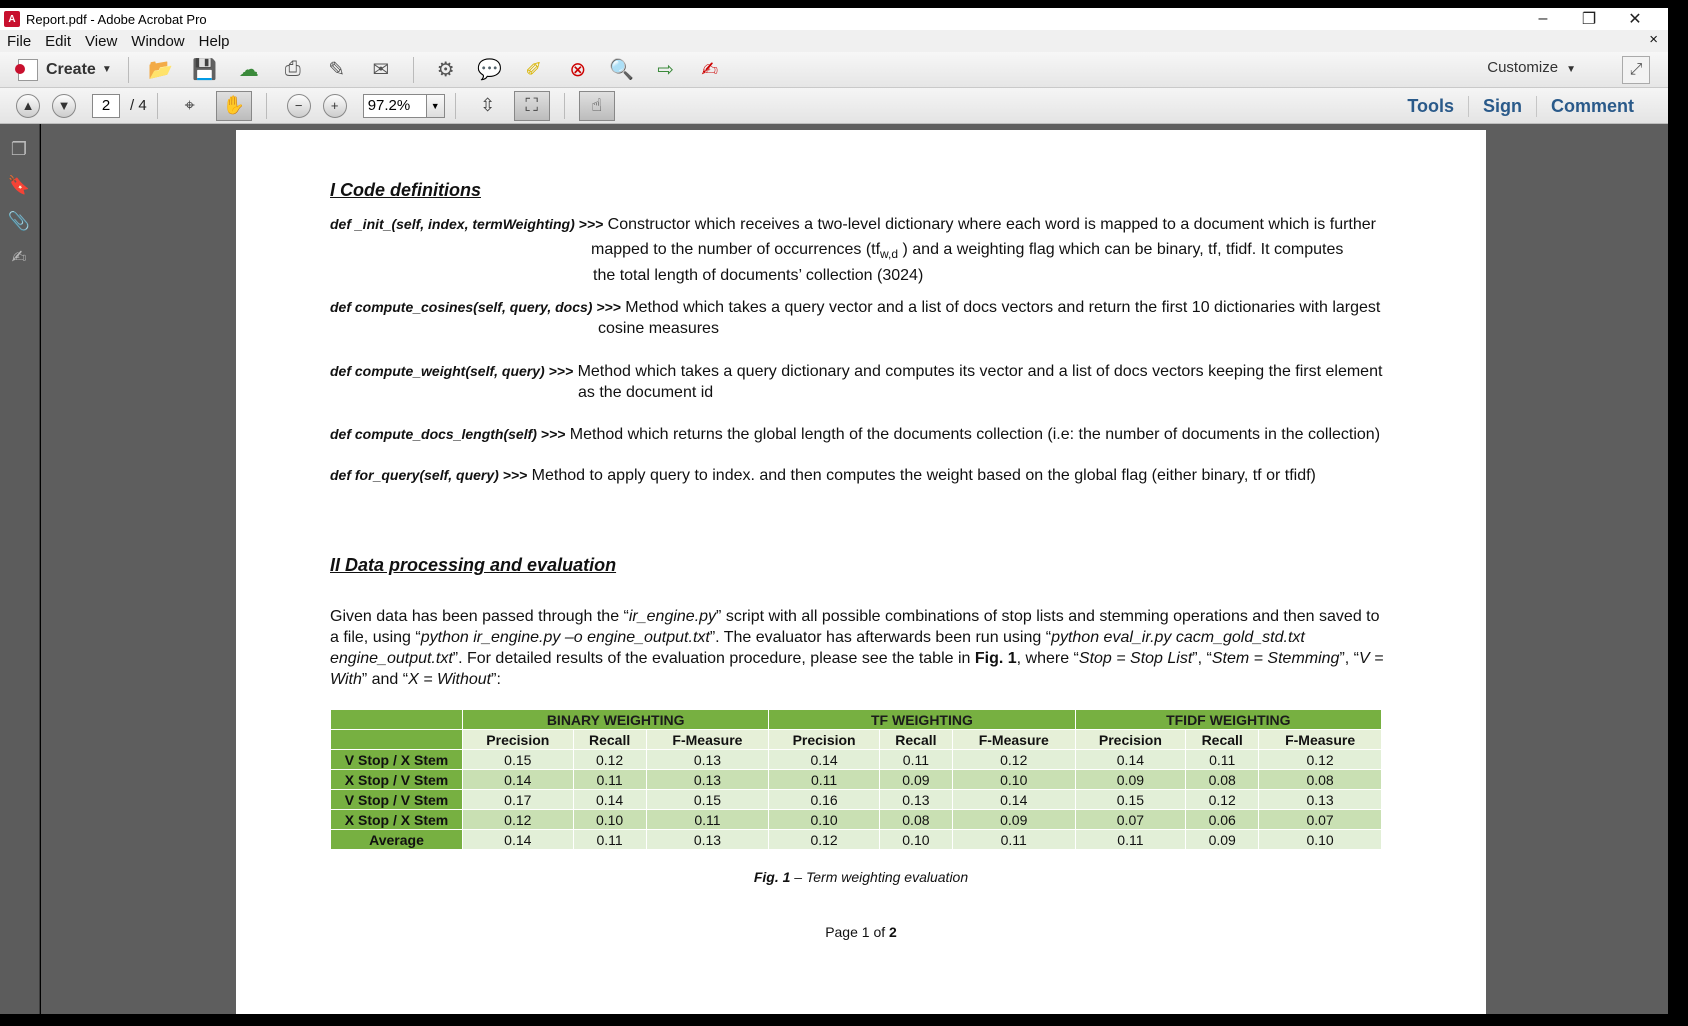 The image size is (1688, 1026). What do you see at coordinates (448, 434) in the screenshot?
I see `definition-signature: def compute_docs_length(self) >>>` at bounding box center [448, 434].